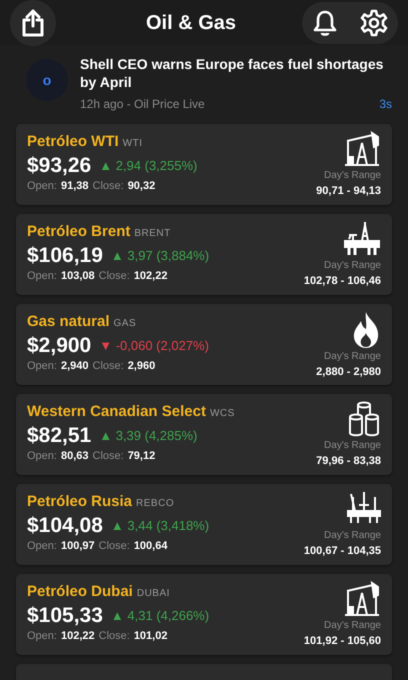  I want to click on close-value: 101,02, so click(151, 636).